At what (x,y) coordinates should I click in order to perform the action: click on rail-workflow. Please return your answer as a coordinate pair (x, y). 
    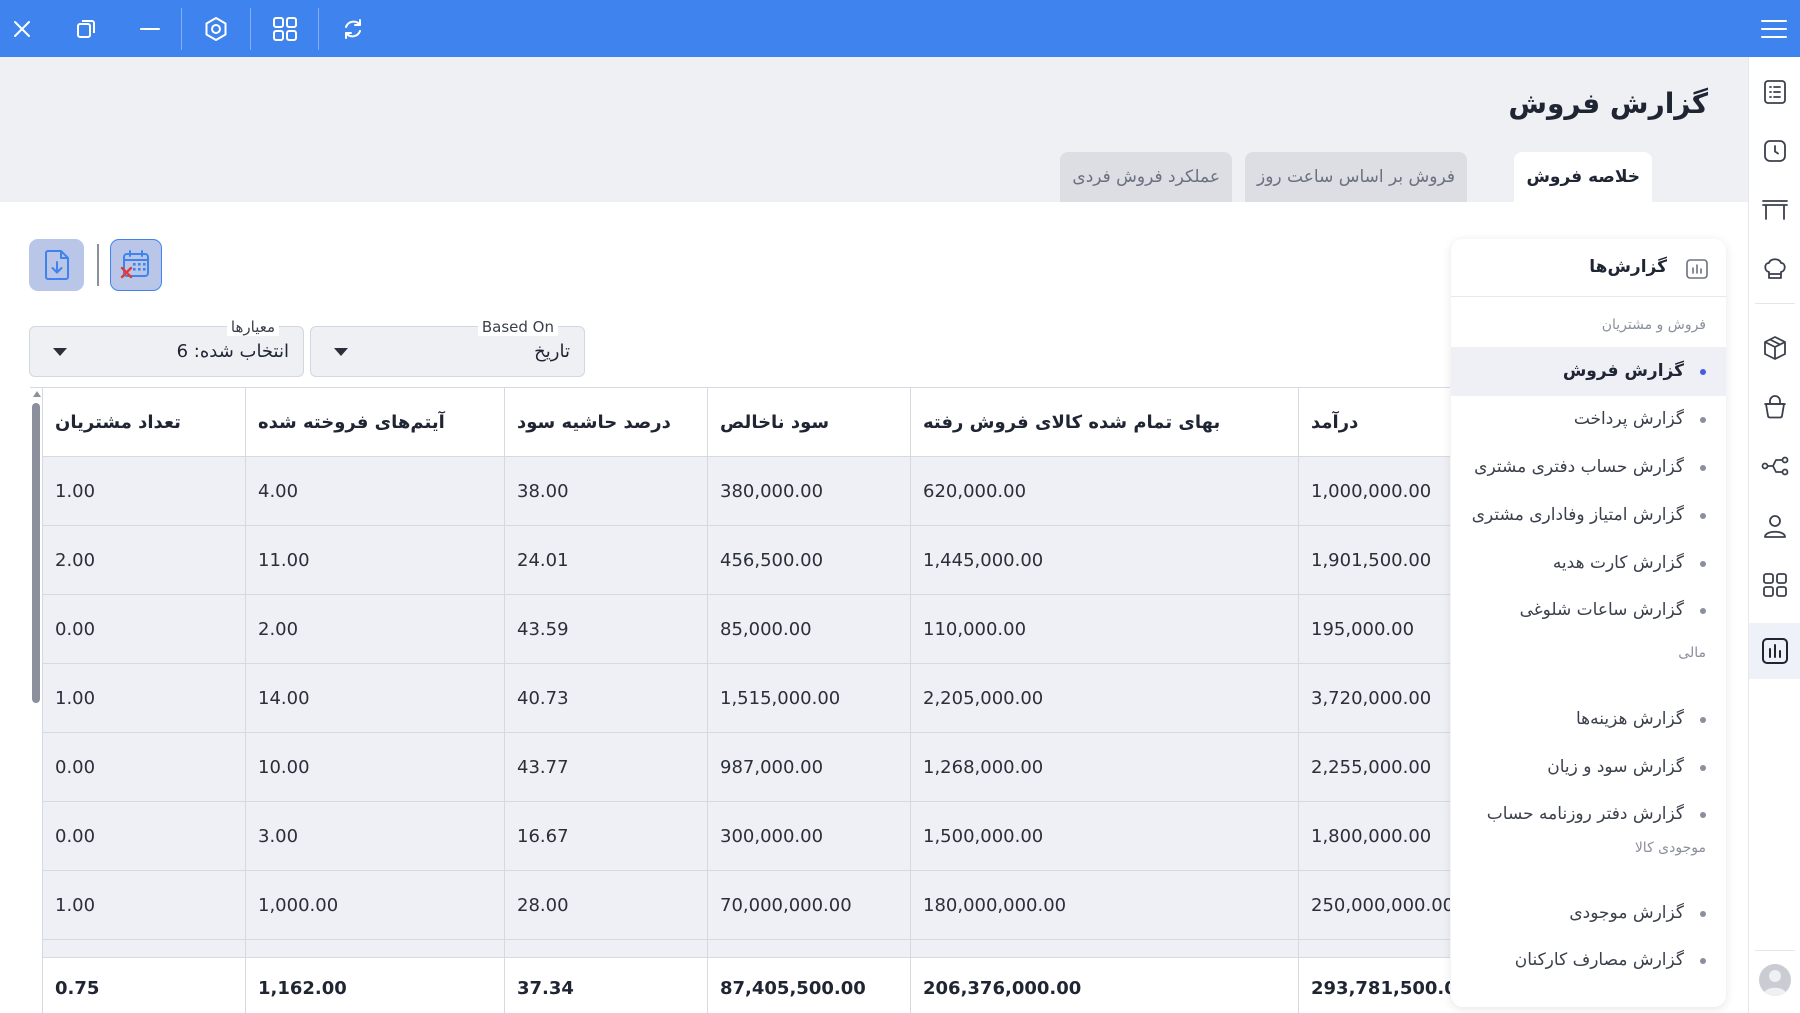
    Looking at the image, I should click on (1774, 466).